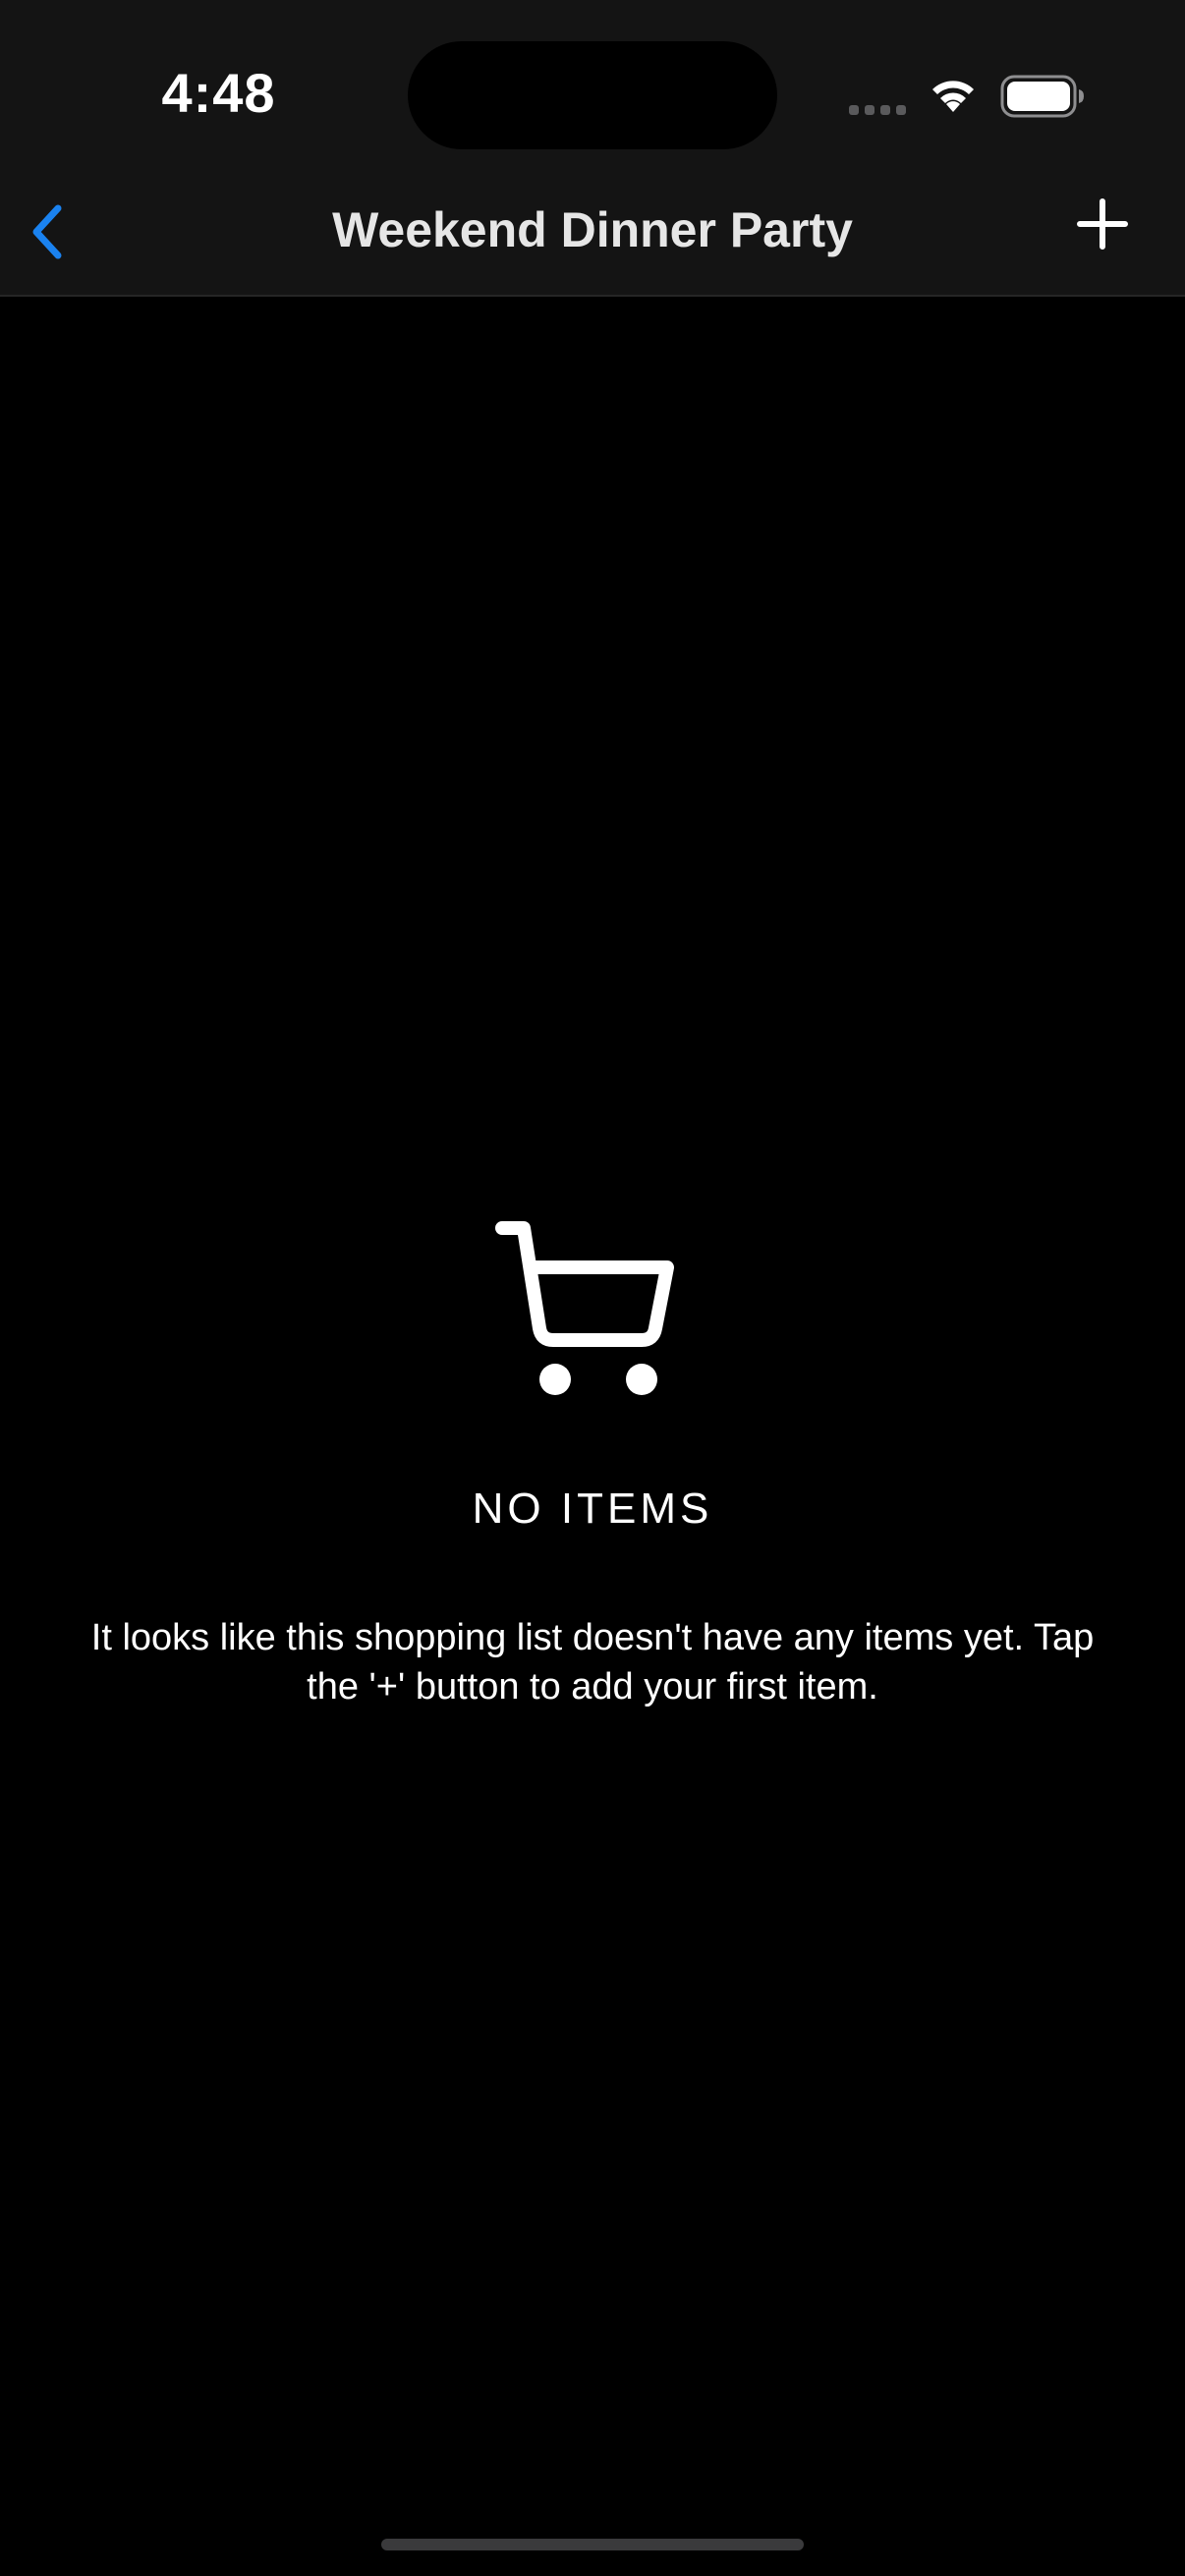 Image resolution: width=1185 pixels, height=2576 pixels. I want to click on battery-icon, so click(1042, 96).